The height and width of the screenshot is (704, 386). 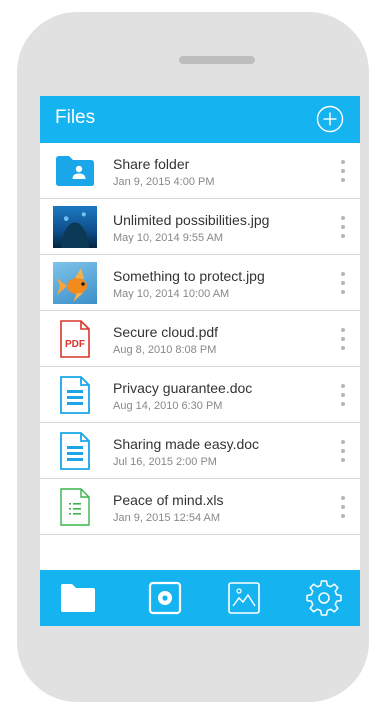 I want to click on goldfish-photo-thumbnail, so click(x=75, y=283).